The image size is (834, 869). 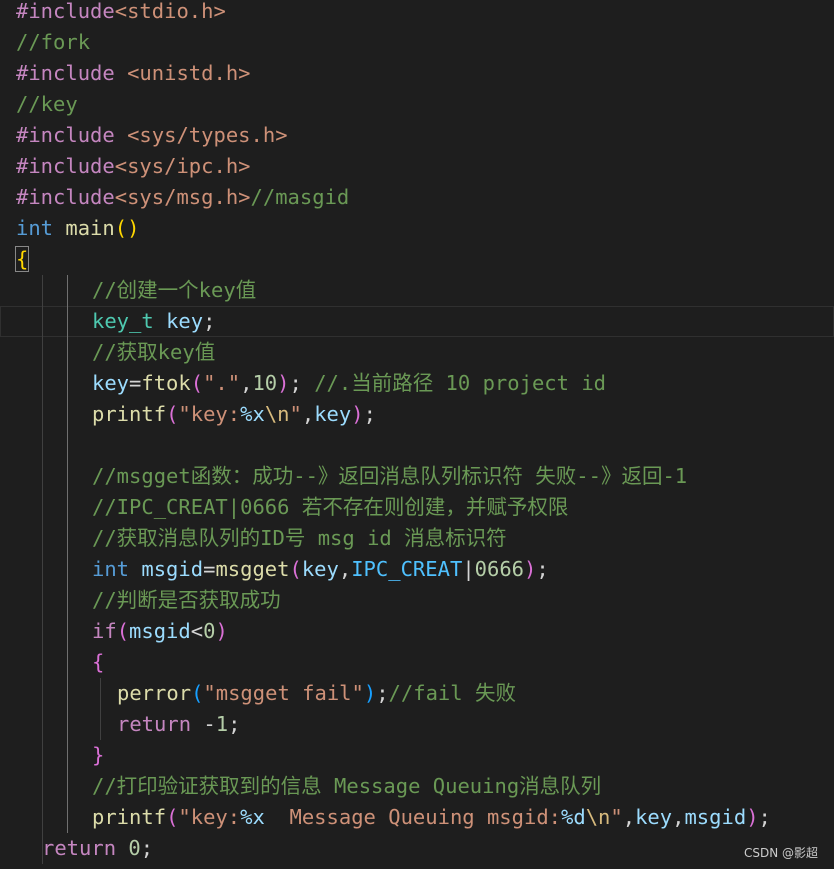 I want to click on code-text: #include<sys/msg.h>//masgid, so click(x=182, y=197).